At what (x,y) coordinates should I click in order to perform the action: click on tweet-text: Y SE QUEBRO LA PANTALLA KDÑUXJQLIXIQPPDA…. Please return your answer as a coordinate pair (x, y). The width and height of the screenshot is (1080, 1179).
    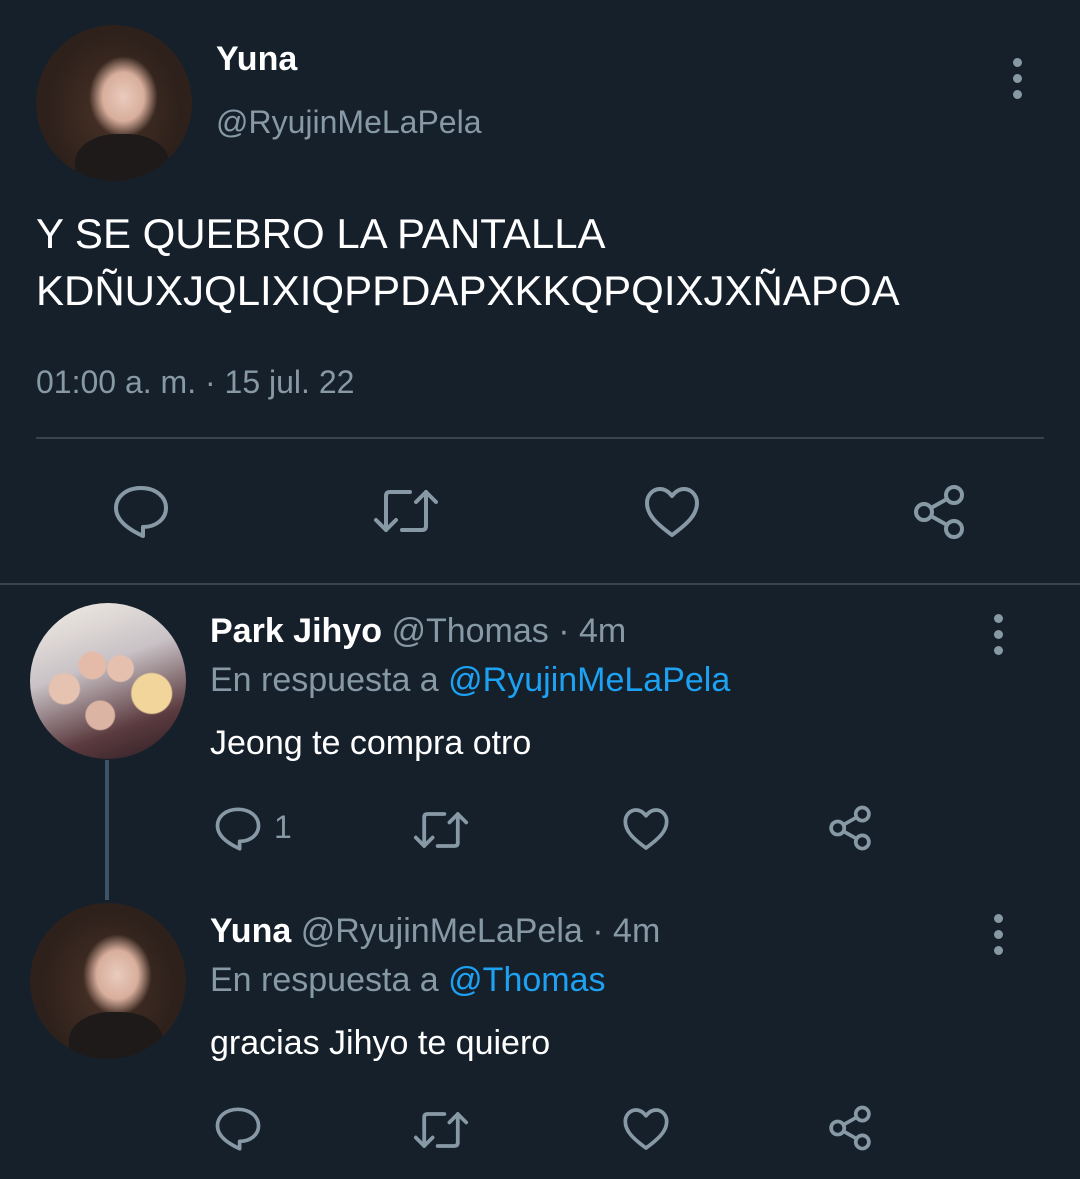
    Looking at the image, I should click on (541, 262).